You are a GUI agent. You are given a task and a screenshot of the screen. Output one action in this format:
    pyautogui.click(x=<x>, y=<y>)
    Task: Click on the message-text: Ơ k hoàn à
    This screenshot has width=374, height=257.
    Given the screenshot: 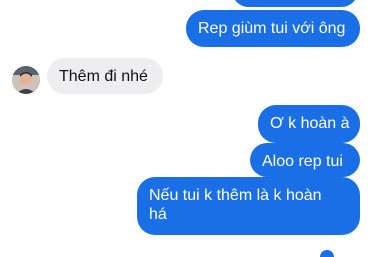 What is the action you would take?
    pyautogui.click(x=310, y=123)
    